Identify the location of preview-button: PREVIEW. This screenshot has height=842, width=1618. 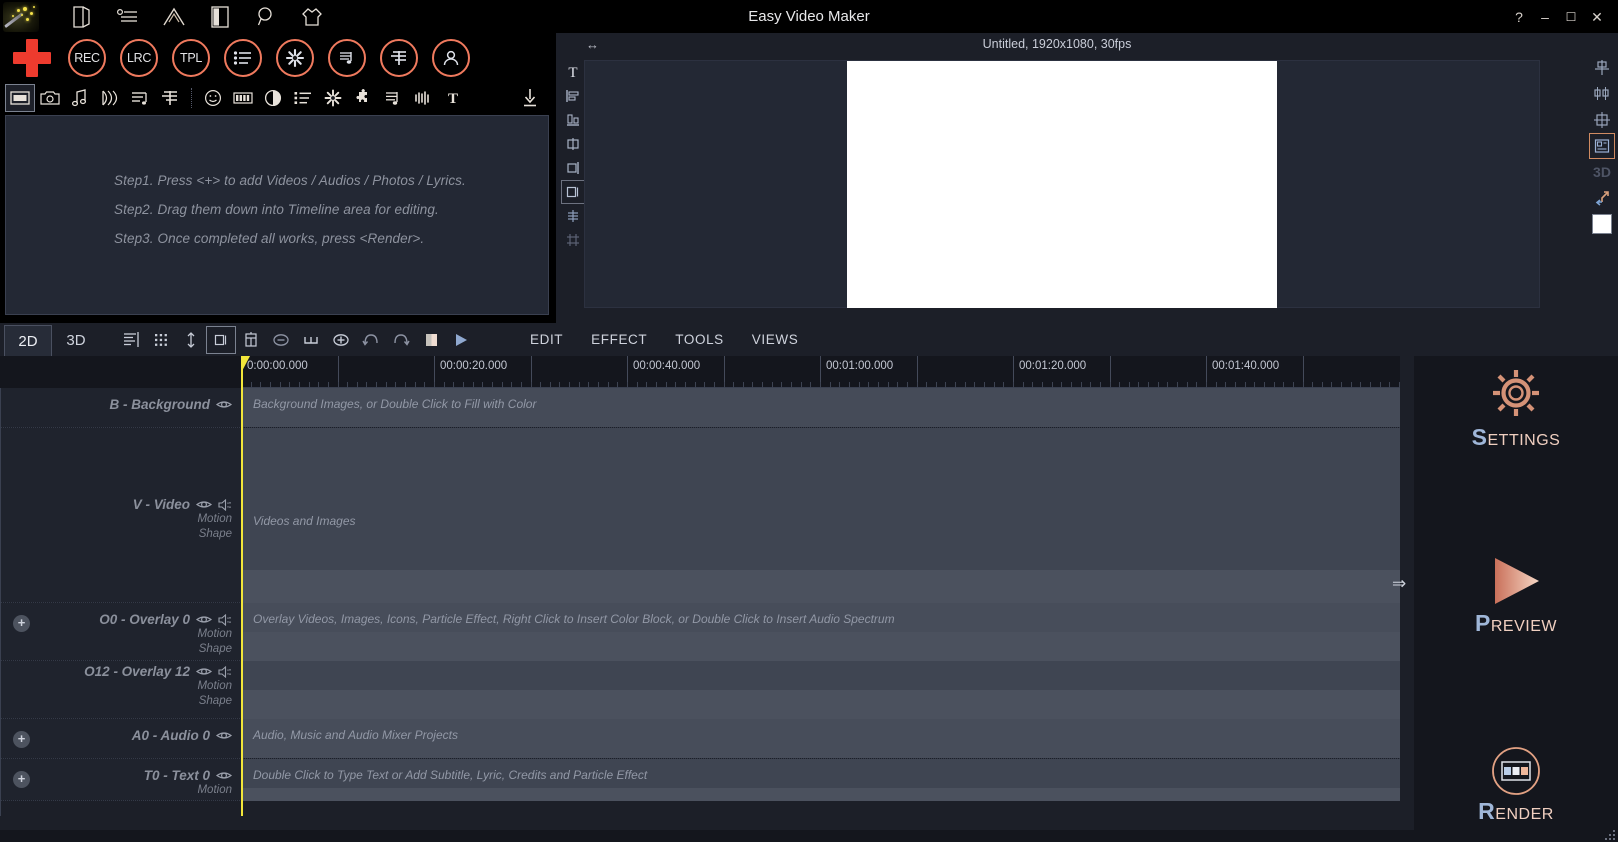
(1516, 595).